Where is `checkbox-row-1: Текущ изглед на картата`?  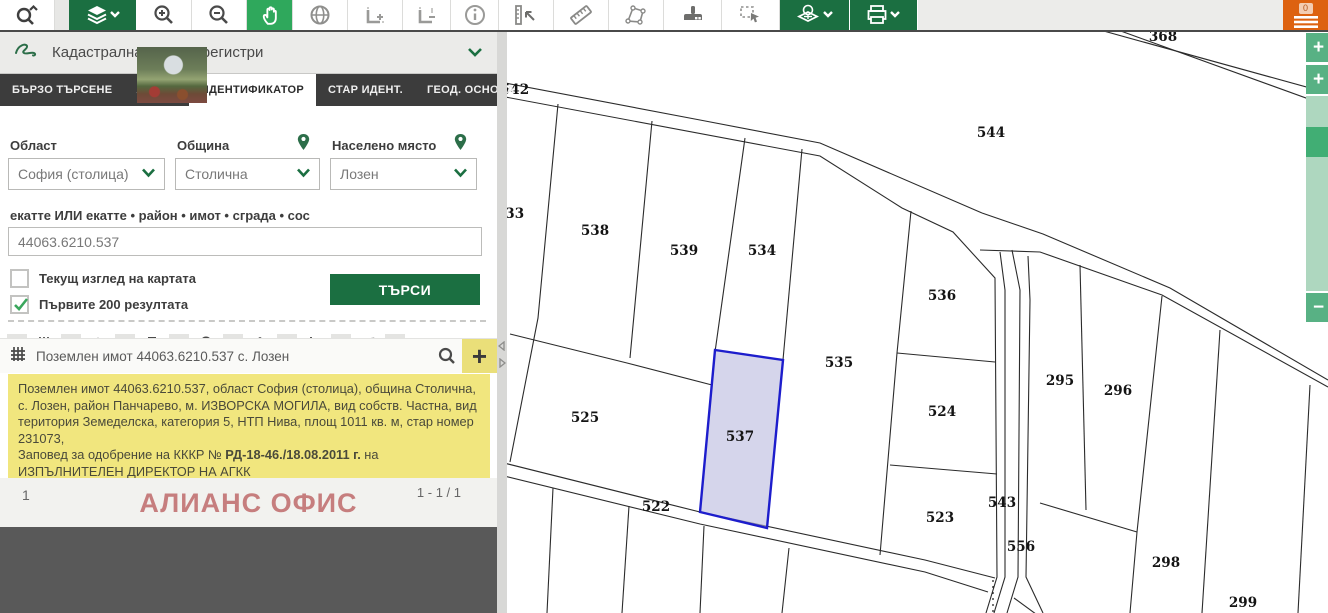 checkbox-row-1: Текущ изглед на картата is located at coordinates (103, 278).